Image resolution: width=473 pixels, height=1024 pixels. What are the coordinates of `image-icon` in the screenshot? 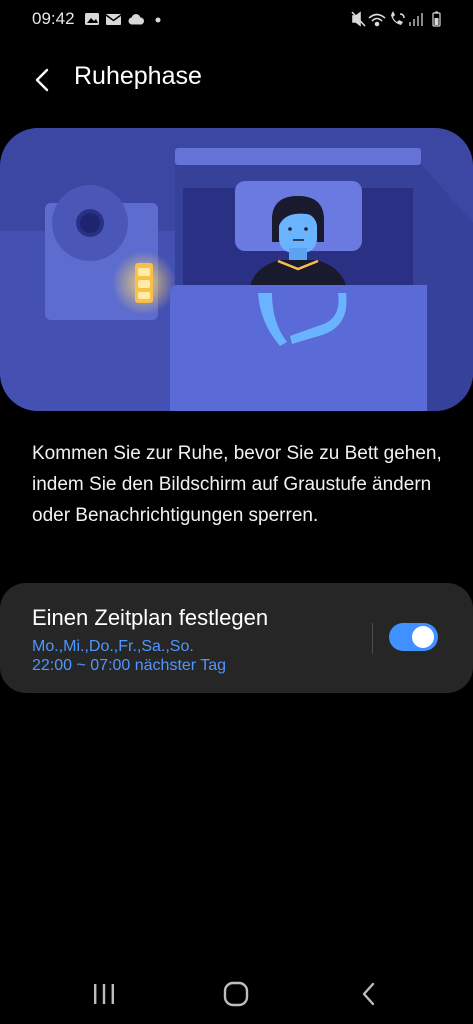 It's located at (92, 19).